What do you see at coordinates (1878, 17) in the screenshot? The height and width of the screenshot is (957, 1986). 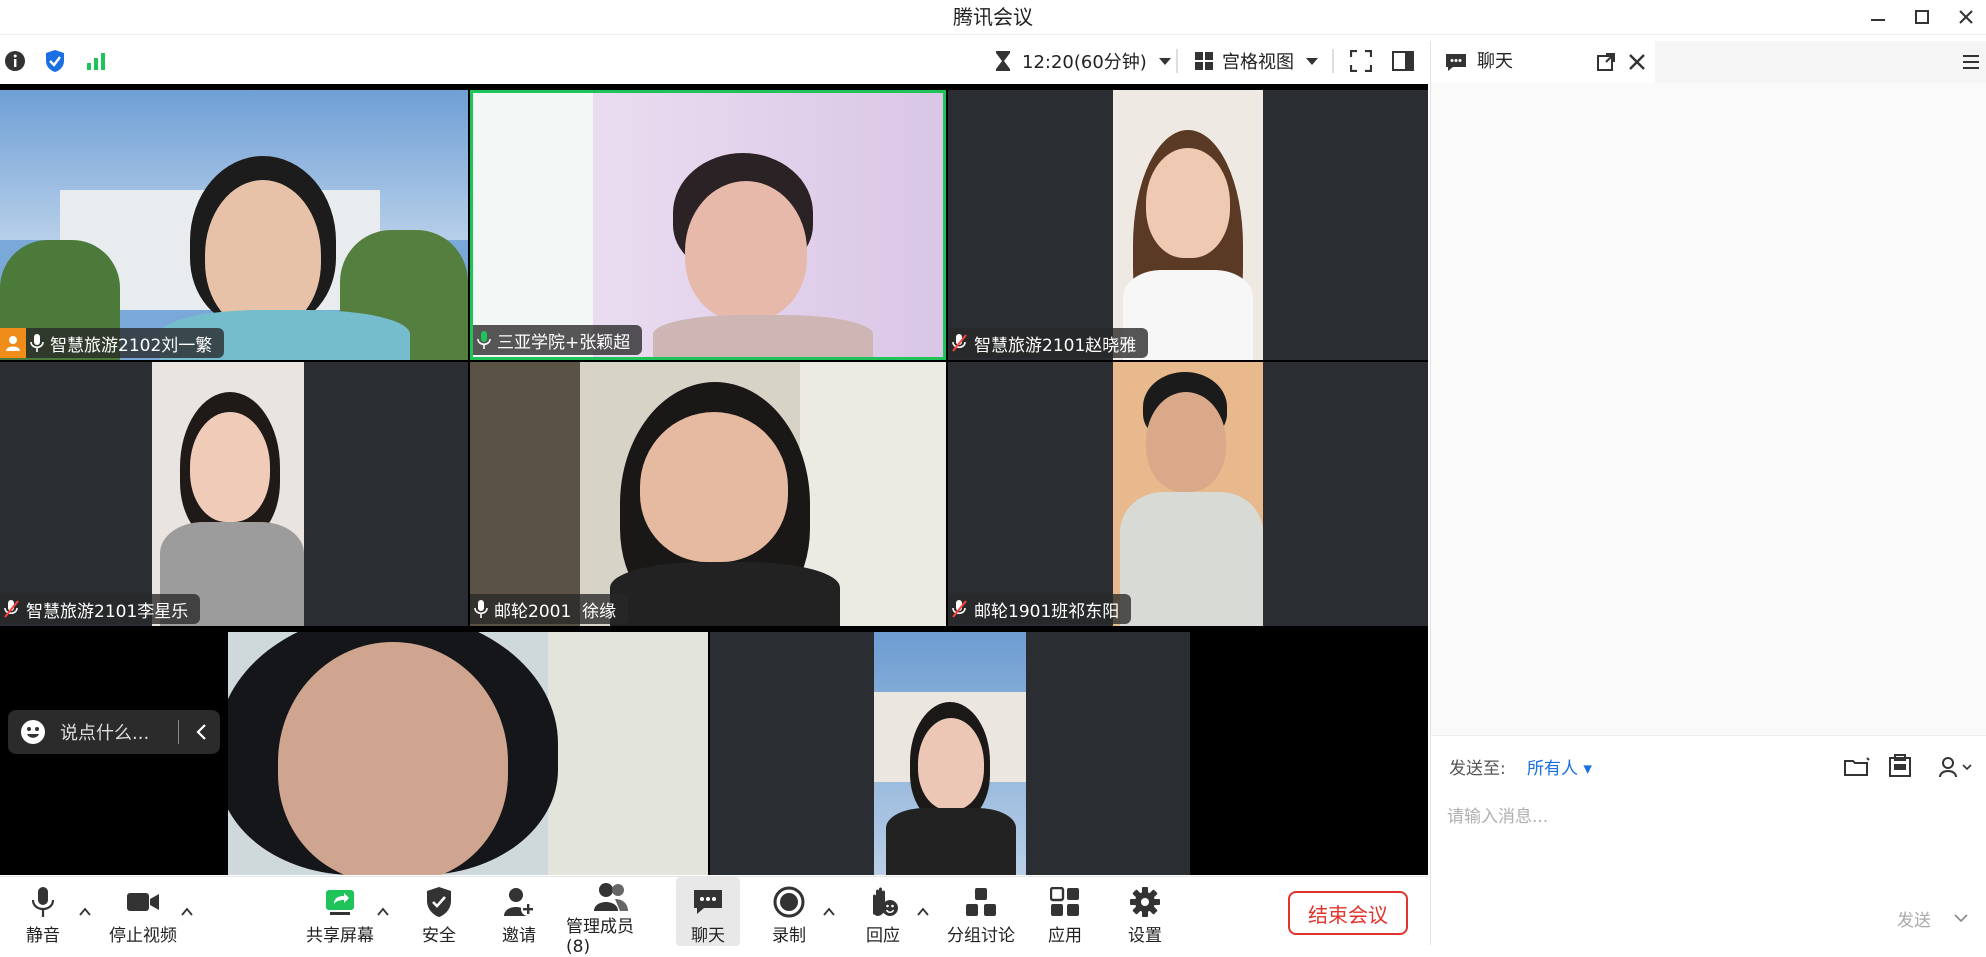 I see `minimize-button` at bounding box center [1878, 17].